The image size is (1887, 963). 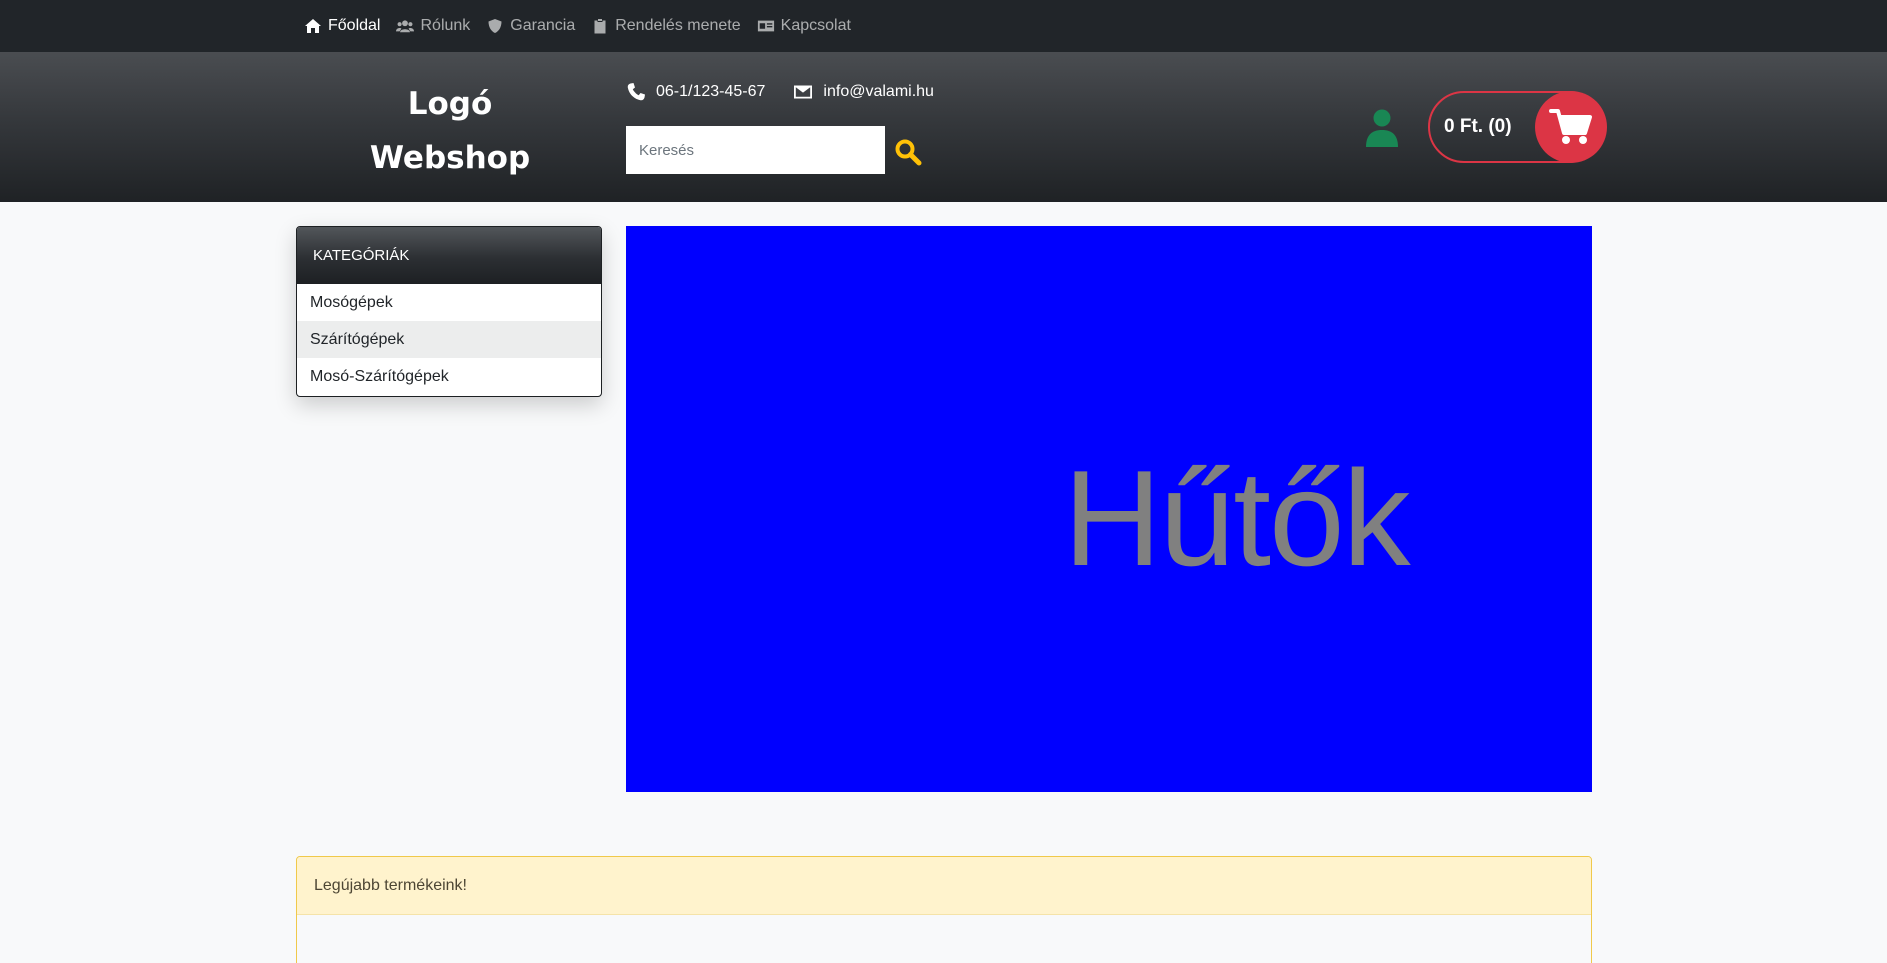 I want to click on phone-contact: 06-1/123-45-67, so click(x=695, y=92).